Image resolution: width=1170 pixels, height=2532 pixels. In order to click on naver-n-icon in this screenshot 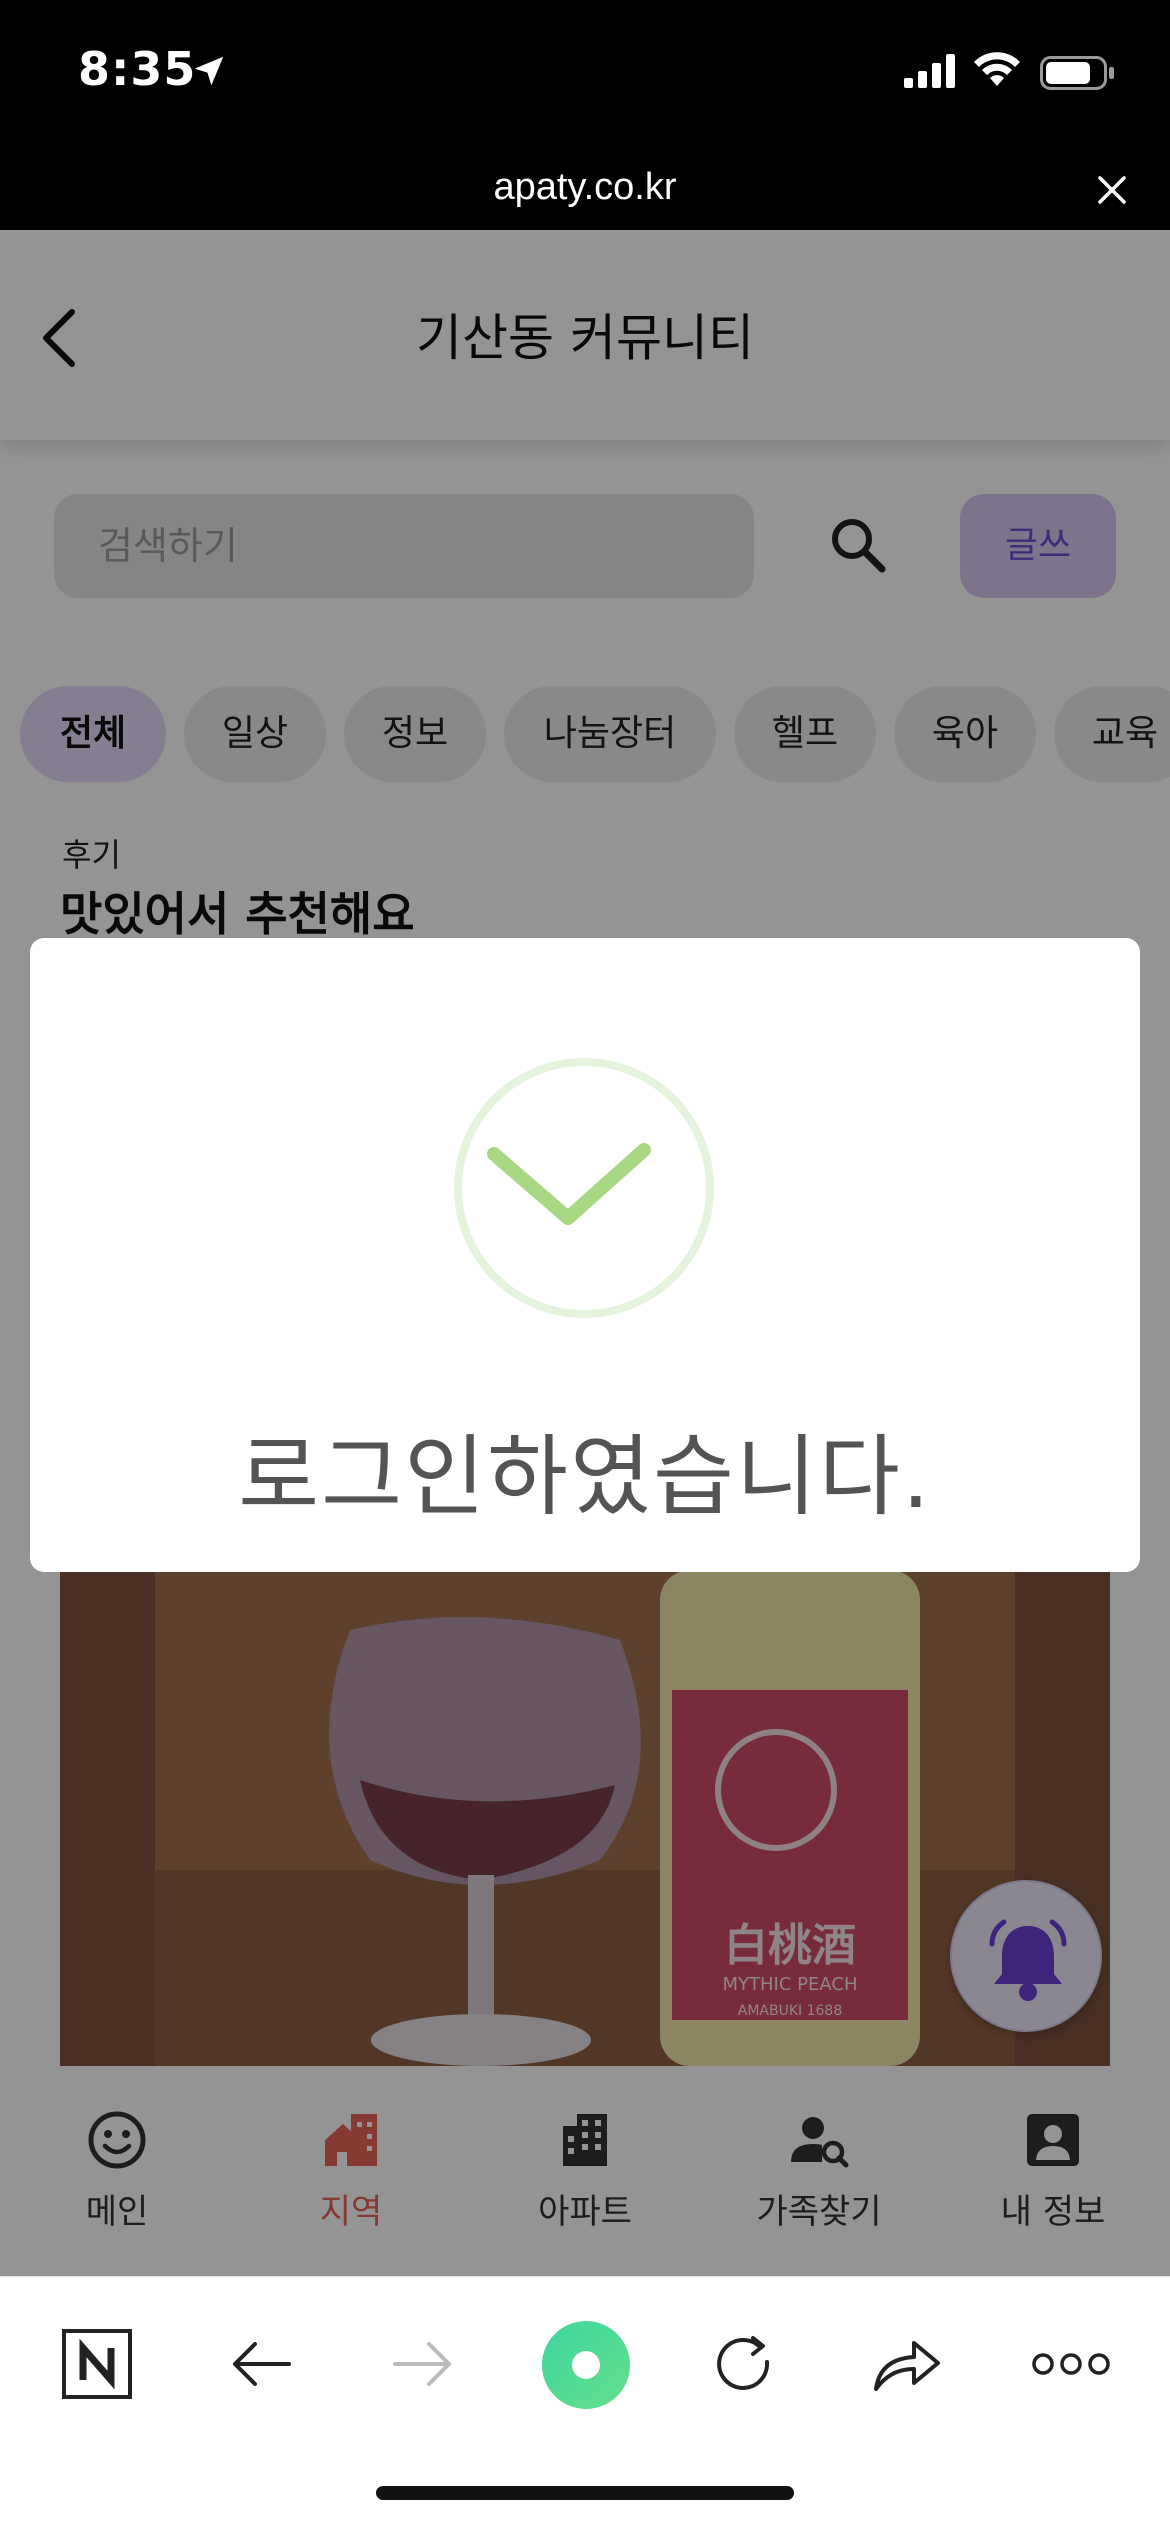, I will do `click(97, 2364)`.